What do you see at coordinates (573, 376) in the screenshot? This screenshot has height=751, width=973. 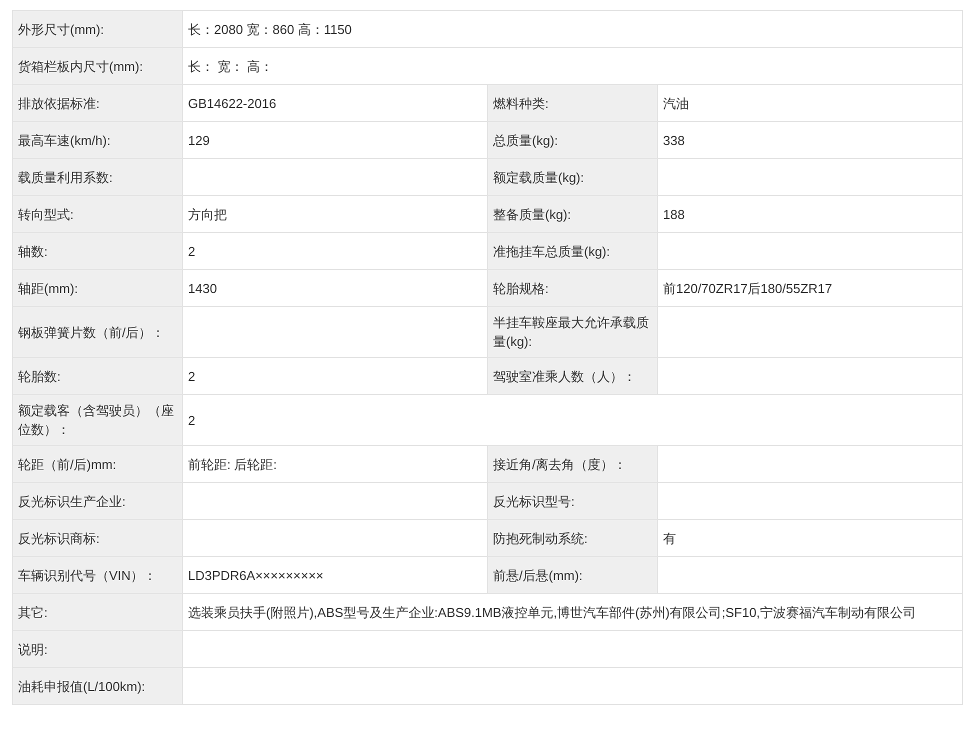 I see `field-label: 驾驶室准乘人数（人）：` at bounding box center [573, 376].